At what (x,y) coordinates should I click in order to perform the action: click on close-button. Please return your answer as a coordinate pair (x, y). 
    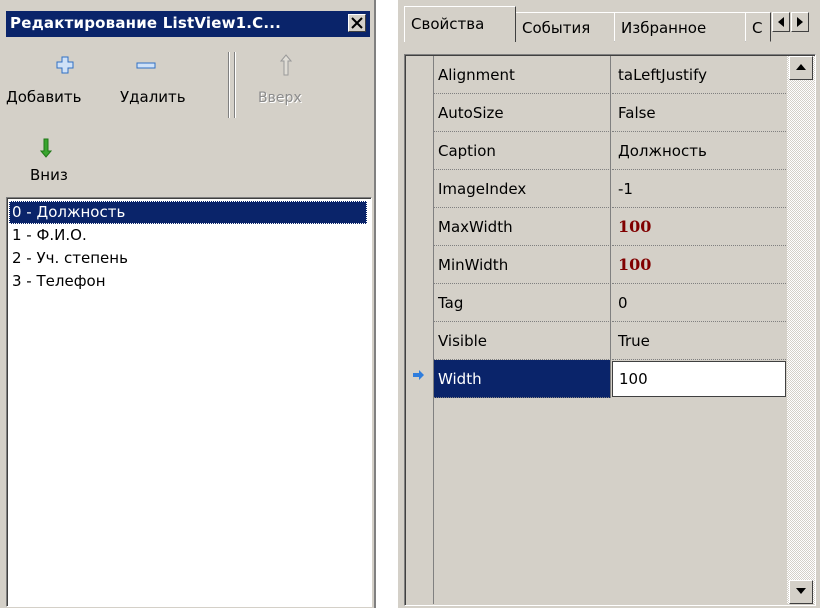
    Looking at the image, I should click on (357, 23).